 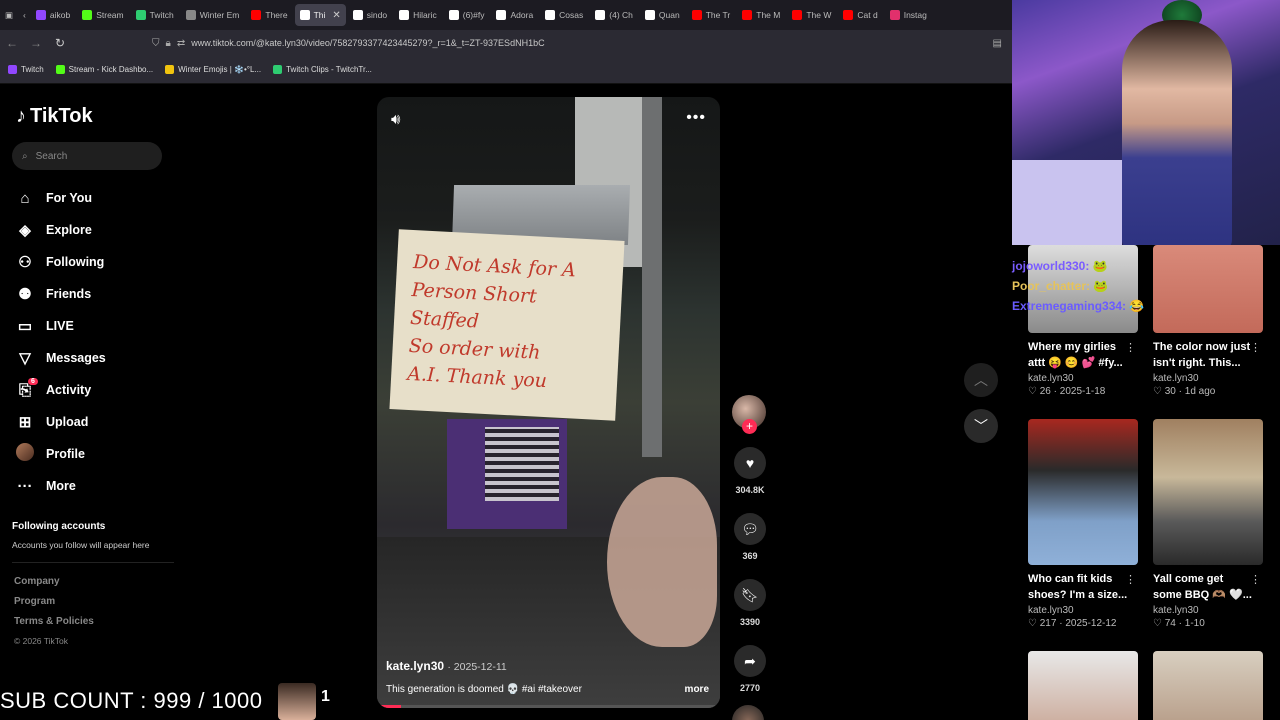 What do you see at coordinates (61, 422) in the screenshot?
I see `sidebar-item-upload: ⊞ Upload` at bounding box center [61, 422].